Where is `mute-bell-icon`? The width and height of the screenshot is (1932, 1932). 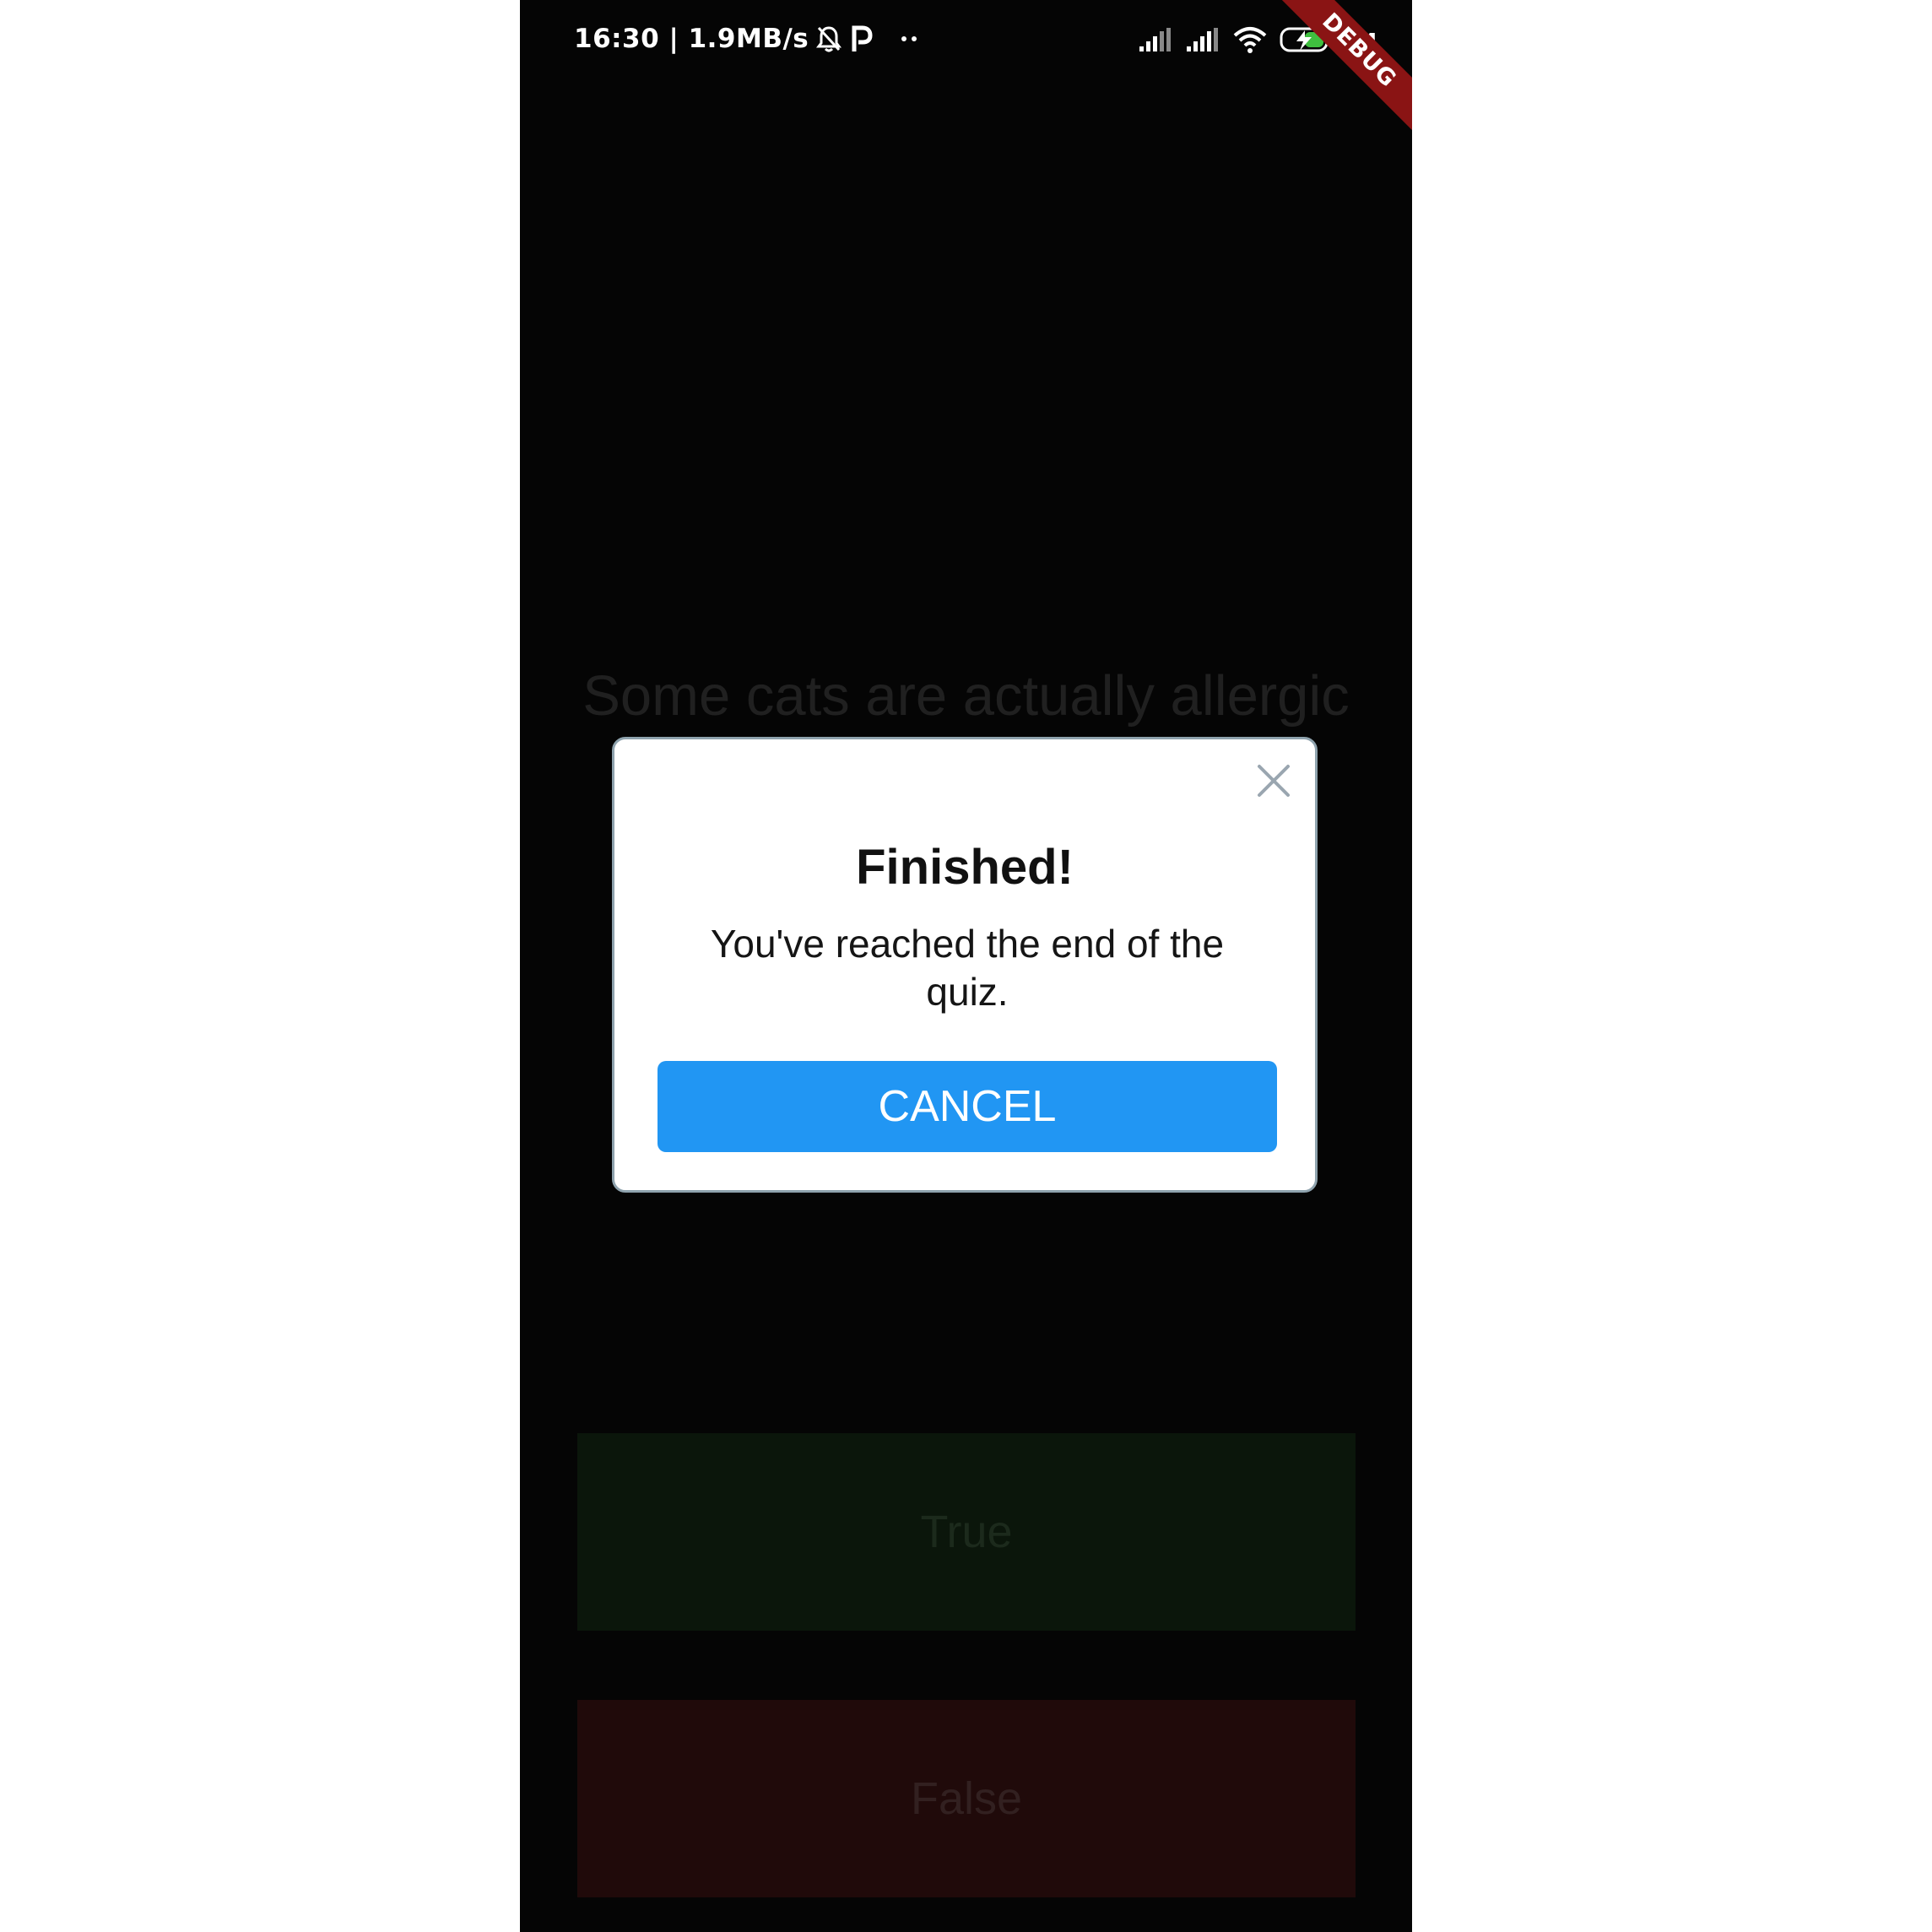 mute-bell-icon is located at coordinates (828, 38).